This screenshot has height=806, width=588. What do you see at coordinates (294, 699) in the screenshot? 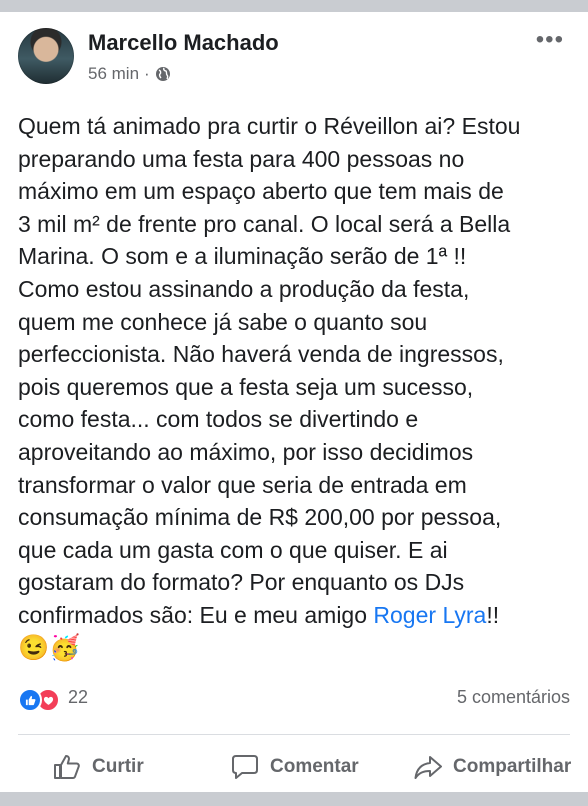
I see `reactions-bar: 22 5 comentários` at bounding box center [294, 699].